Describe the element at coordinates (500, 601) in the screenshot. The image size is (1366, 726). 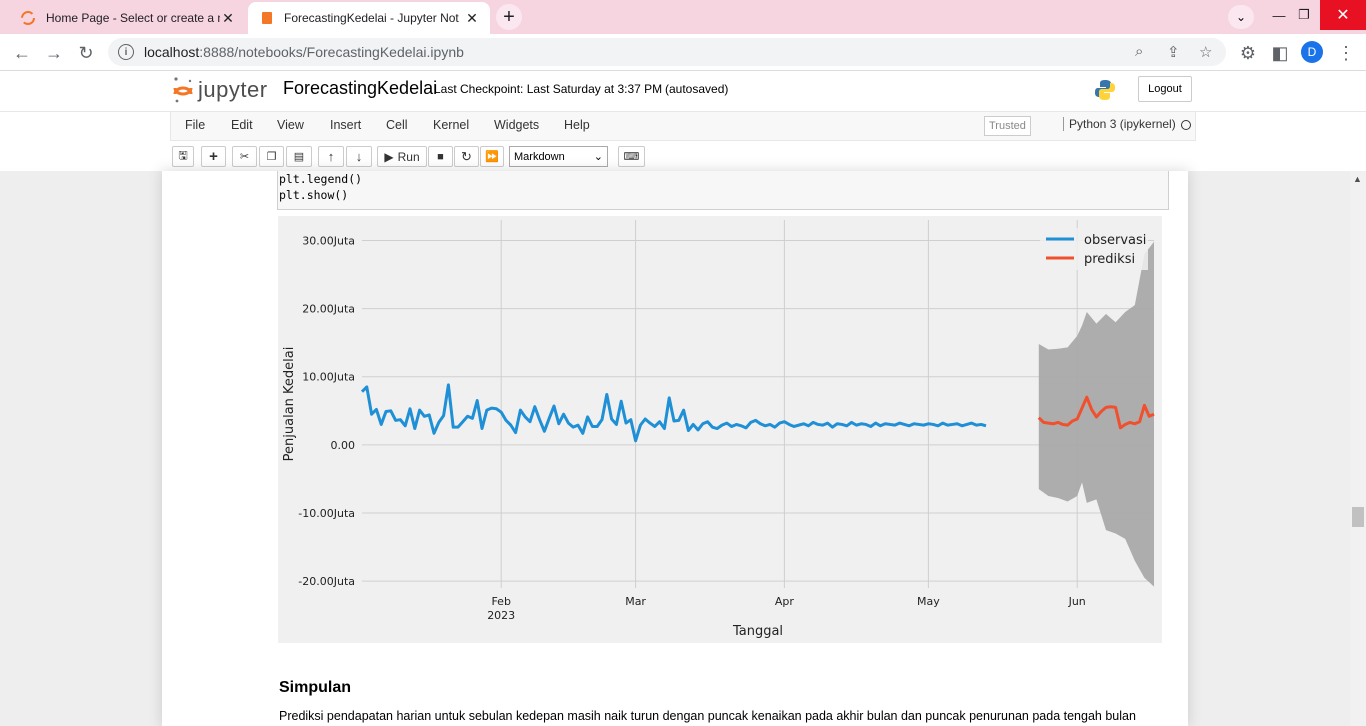
I see `x-tick-label: Feb` at that location.